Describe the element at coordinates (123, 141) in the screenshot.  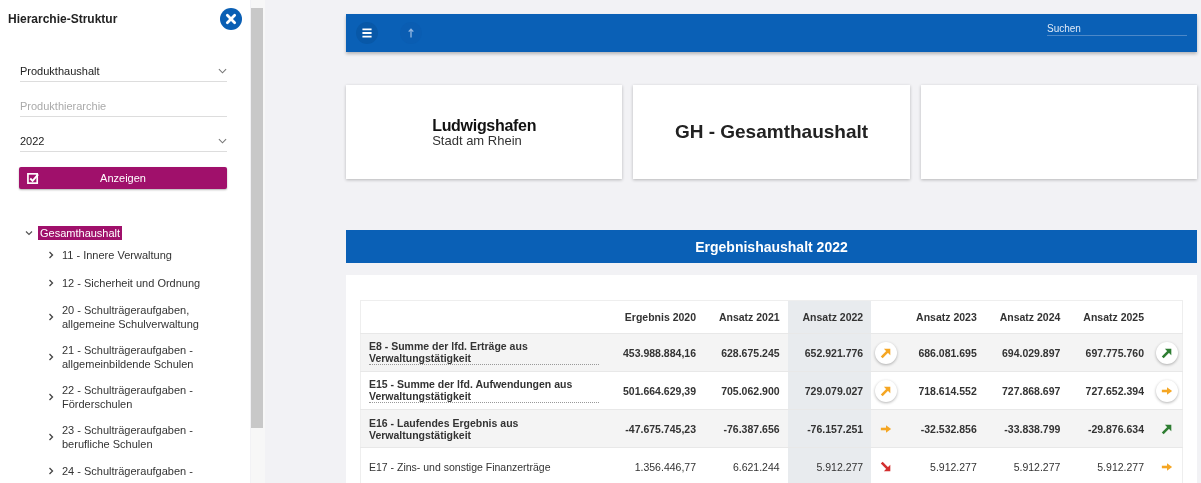
I see `select-field: 2022` at that location.